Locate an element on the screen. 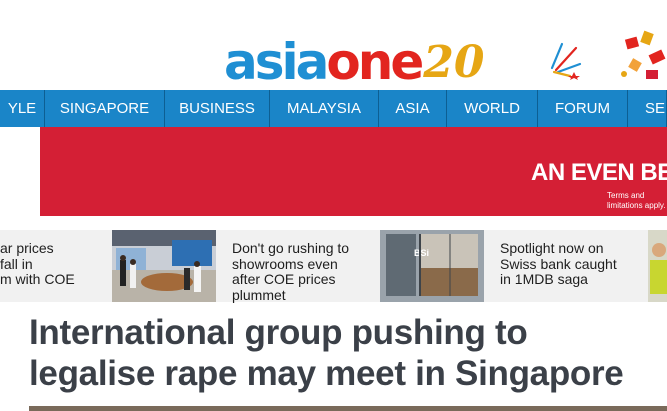 This screenshot has height=411, width=667. car-showroom-thumbnail is located at coordinates (164, 266).